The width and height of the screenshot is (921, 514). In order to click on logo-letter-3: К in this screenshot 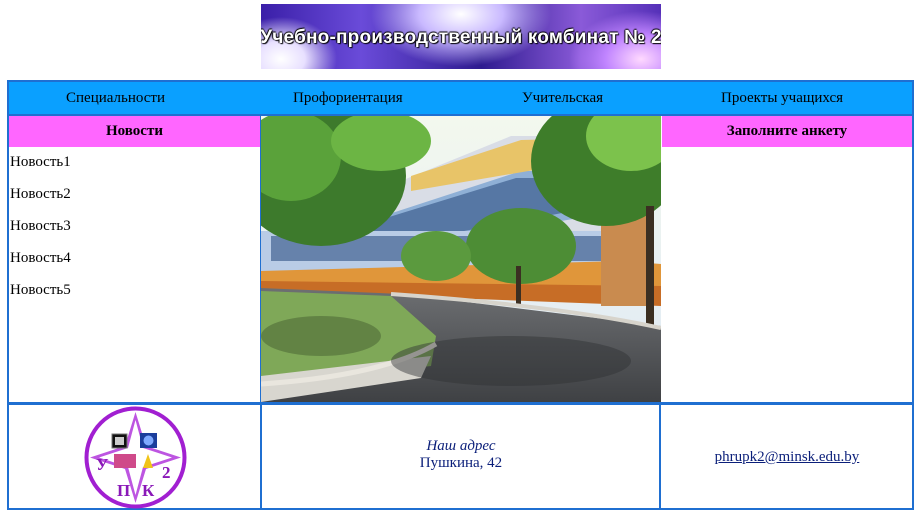, I will do `click(148, 490)`.